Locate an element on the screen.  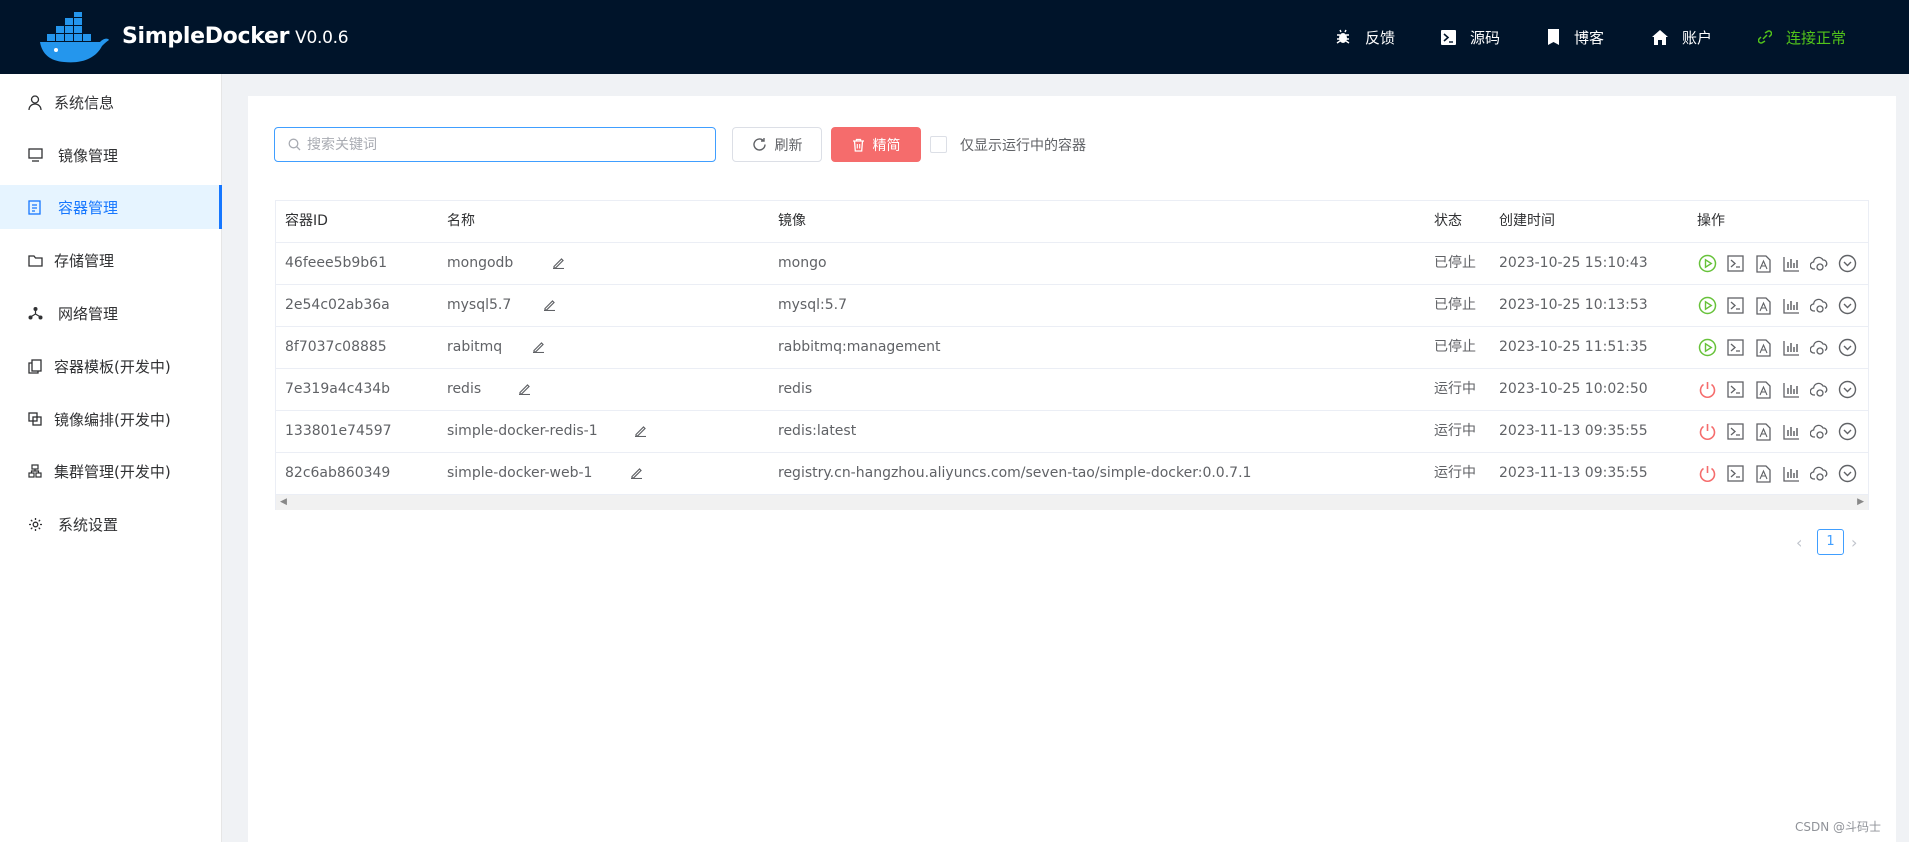
container-created: 2023-10-25 10:02:50 is located at coordinates (1573, 389).